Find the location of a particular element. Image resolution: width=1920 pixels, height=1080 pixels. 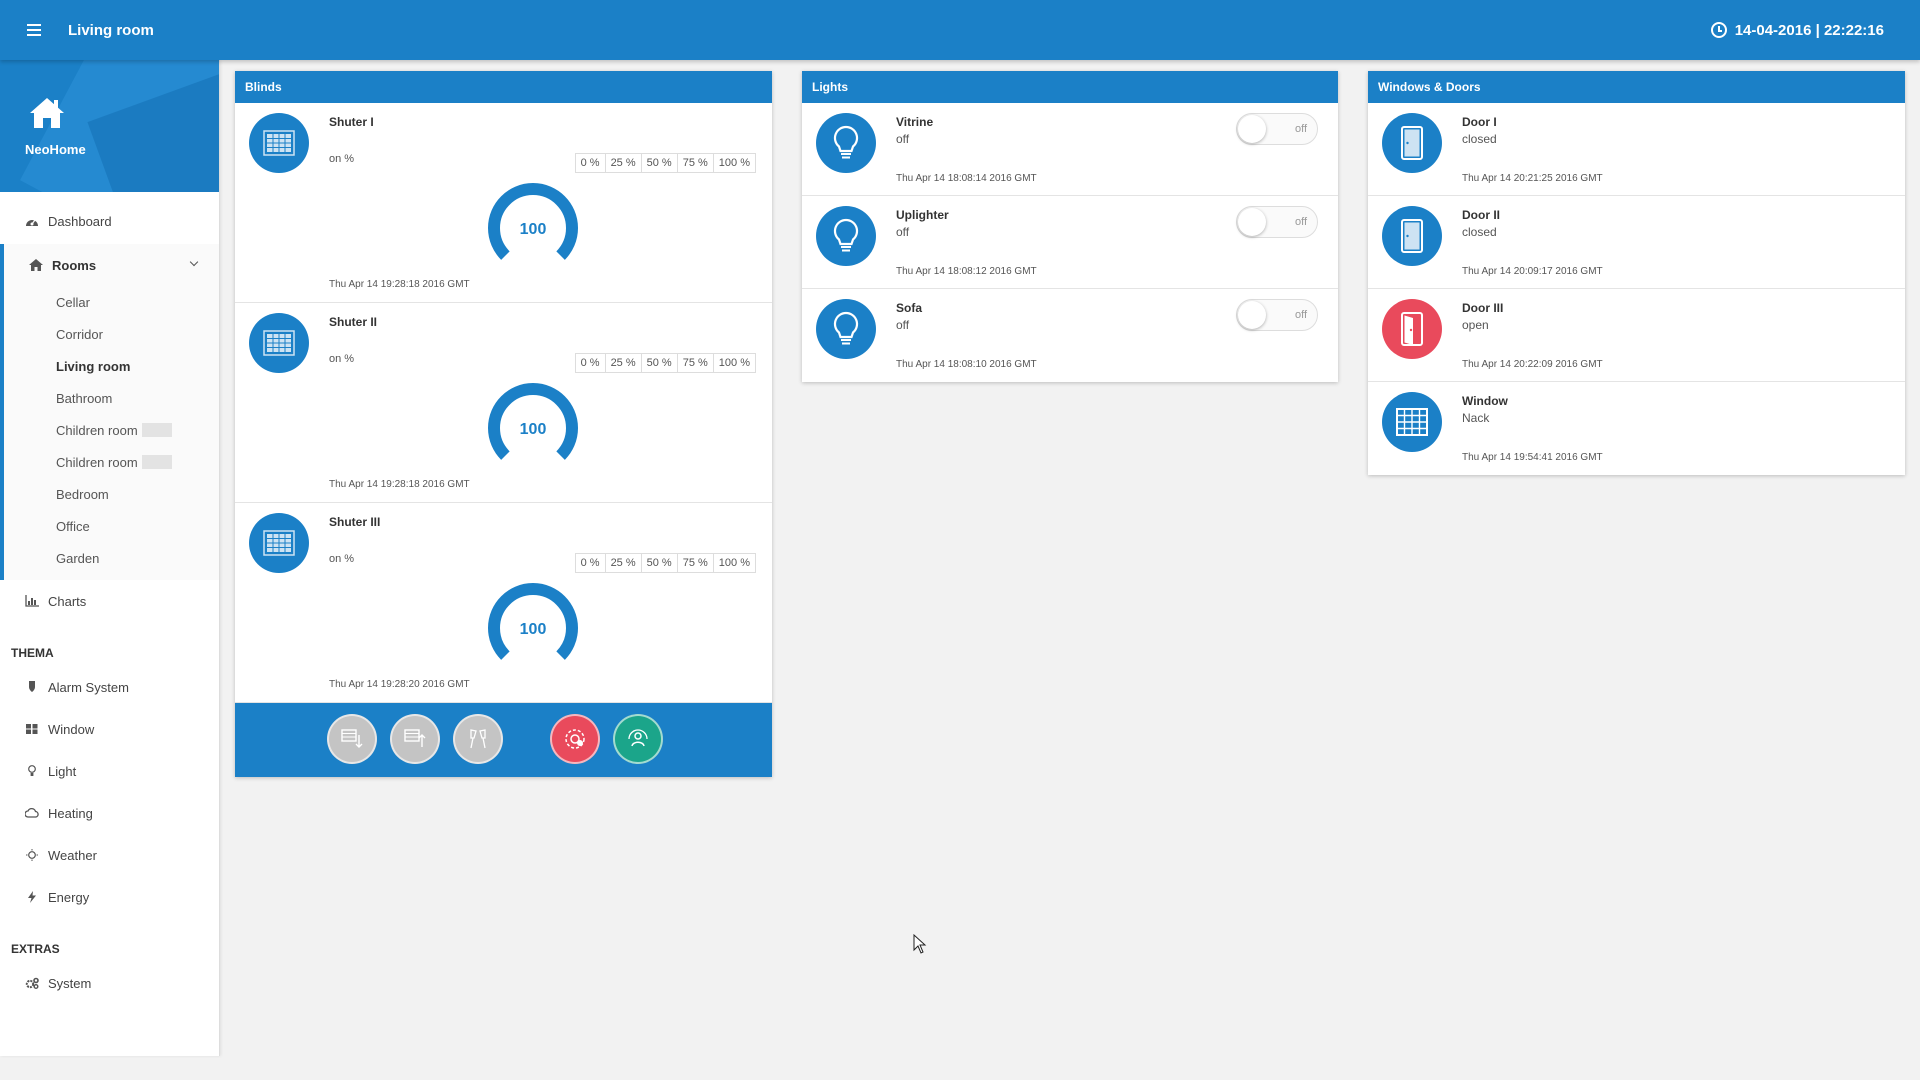

hamburger-menu-icon is located at coordinates (34, 30).